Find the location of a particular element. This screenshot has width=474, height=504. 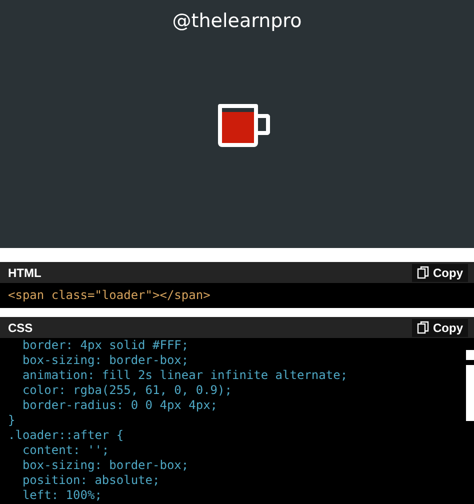

edge-marker is located at coordinates (470, 355).